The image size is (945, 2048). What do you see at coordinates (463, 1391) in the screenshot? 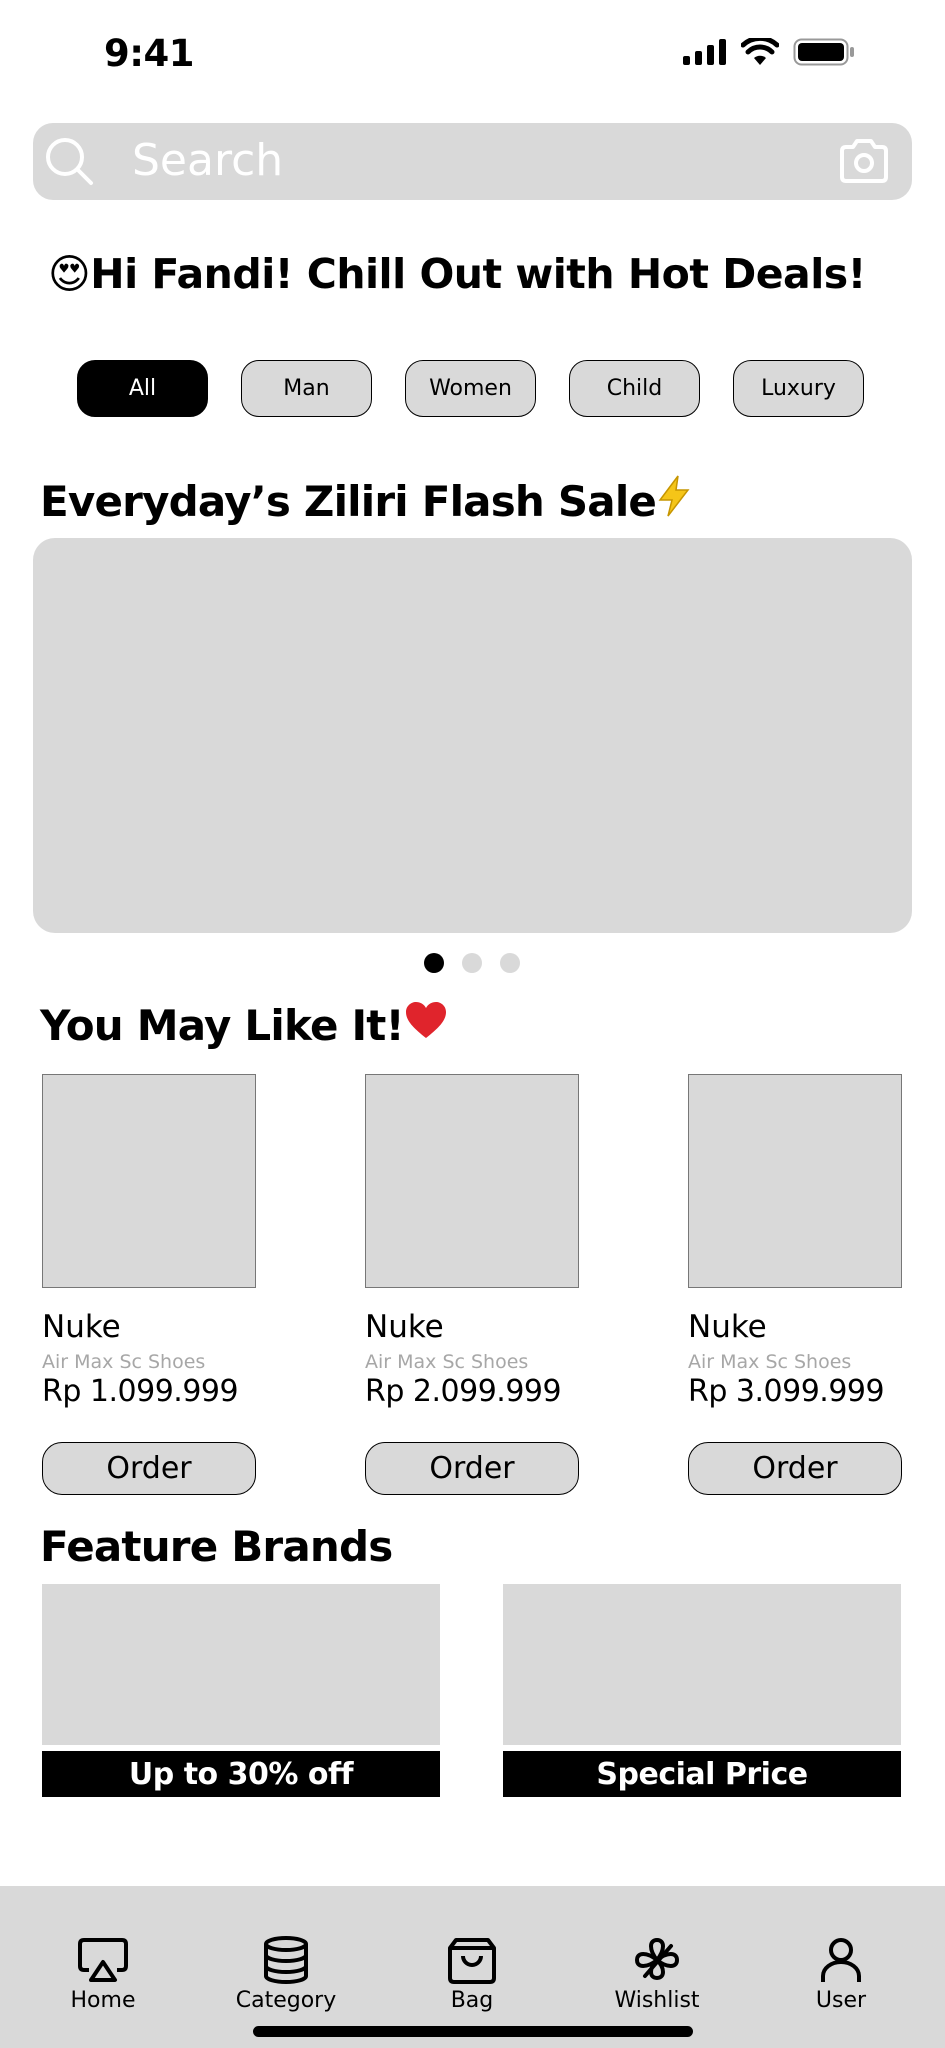
I see `product-price: Rp 2.099.999` at bounding box center [463, 1391].